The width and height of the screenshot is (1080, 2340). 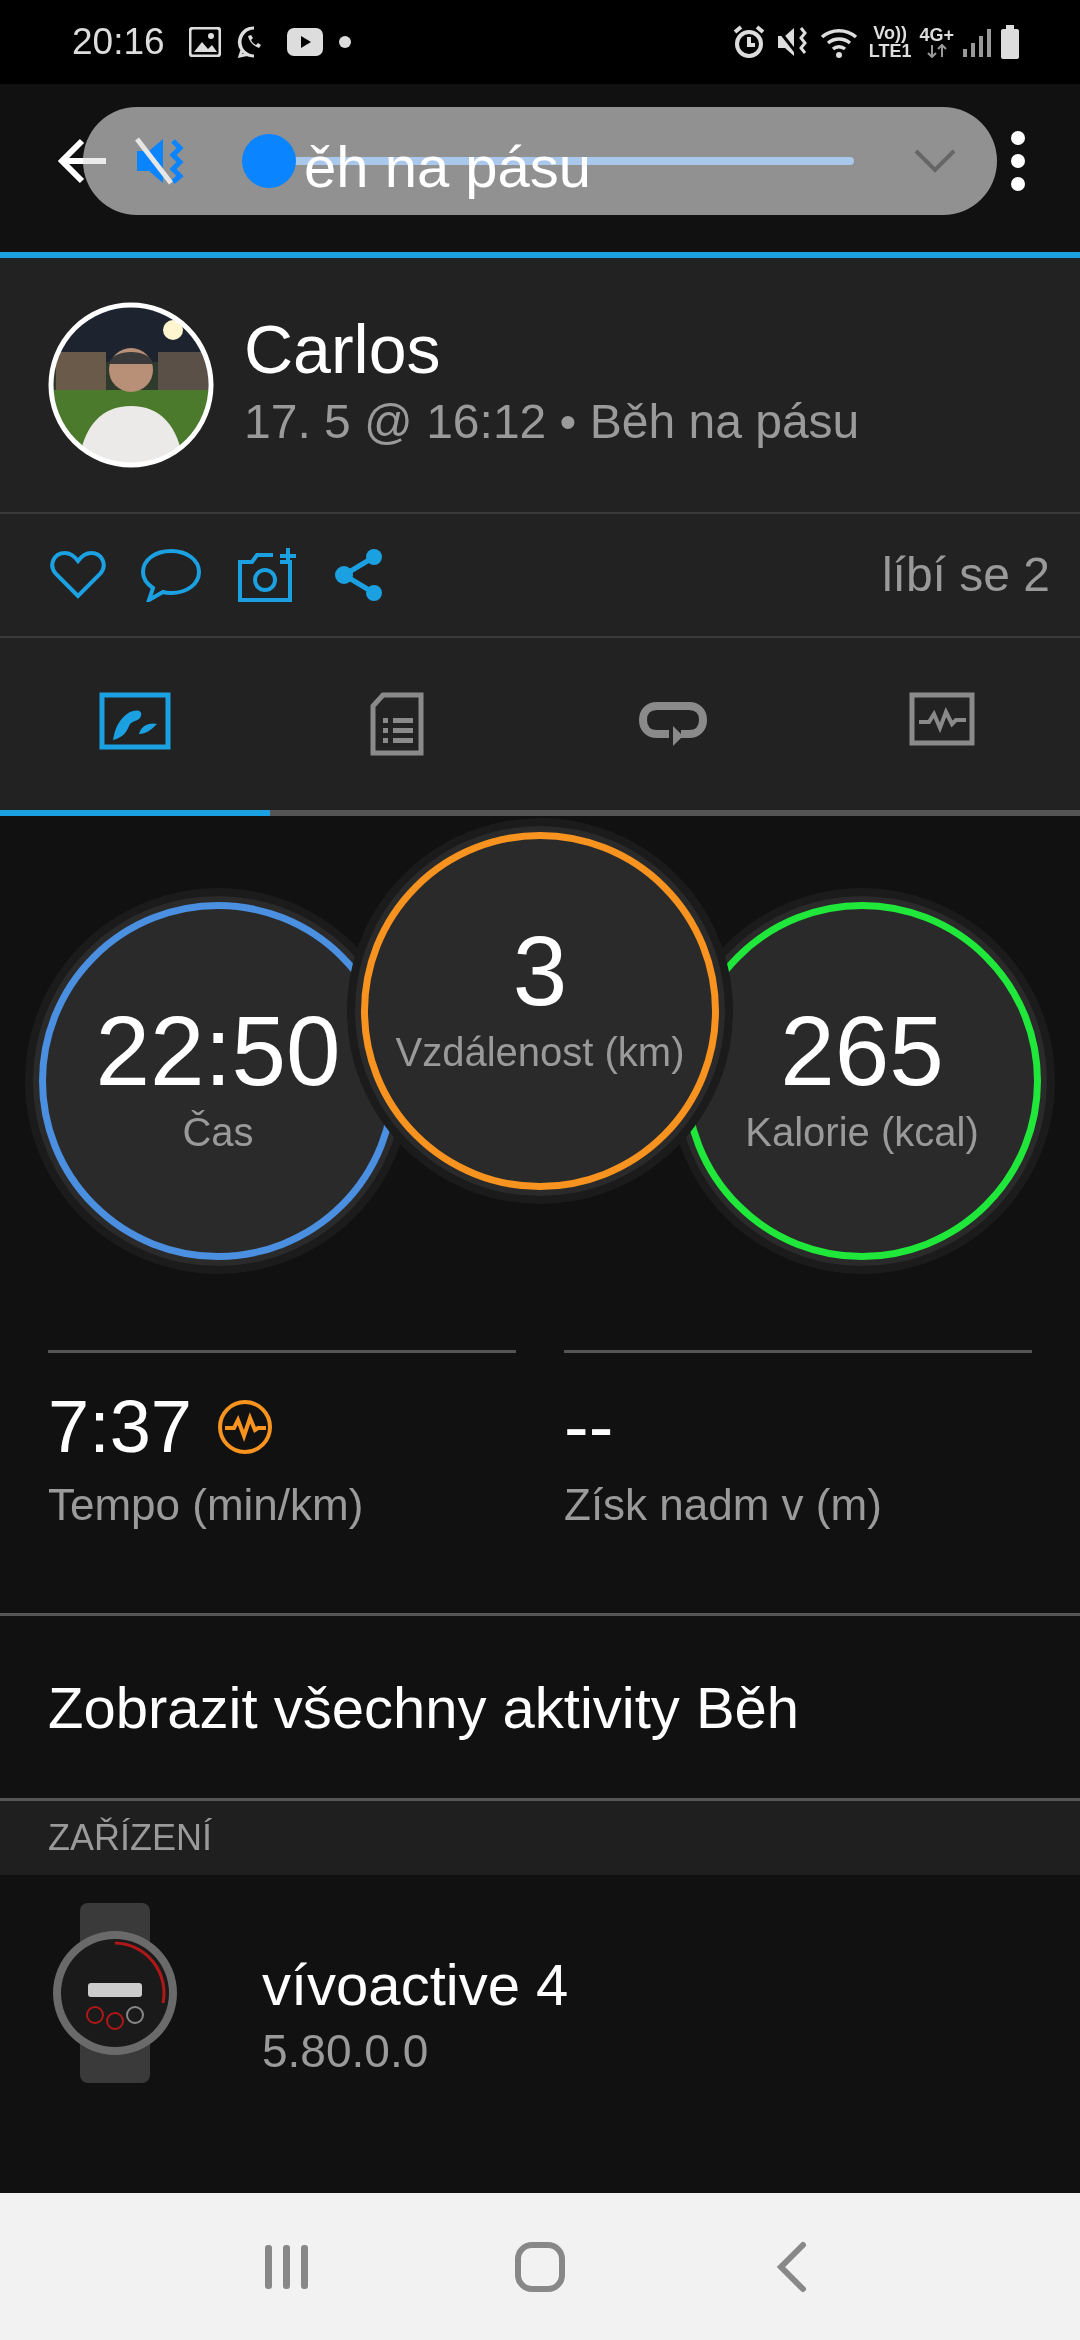 I want to click on dot-icon, so click(x=344, y=42).